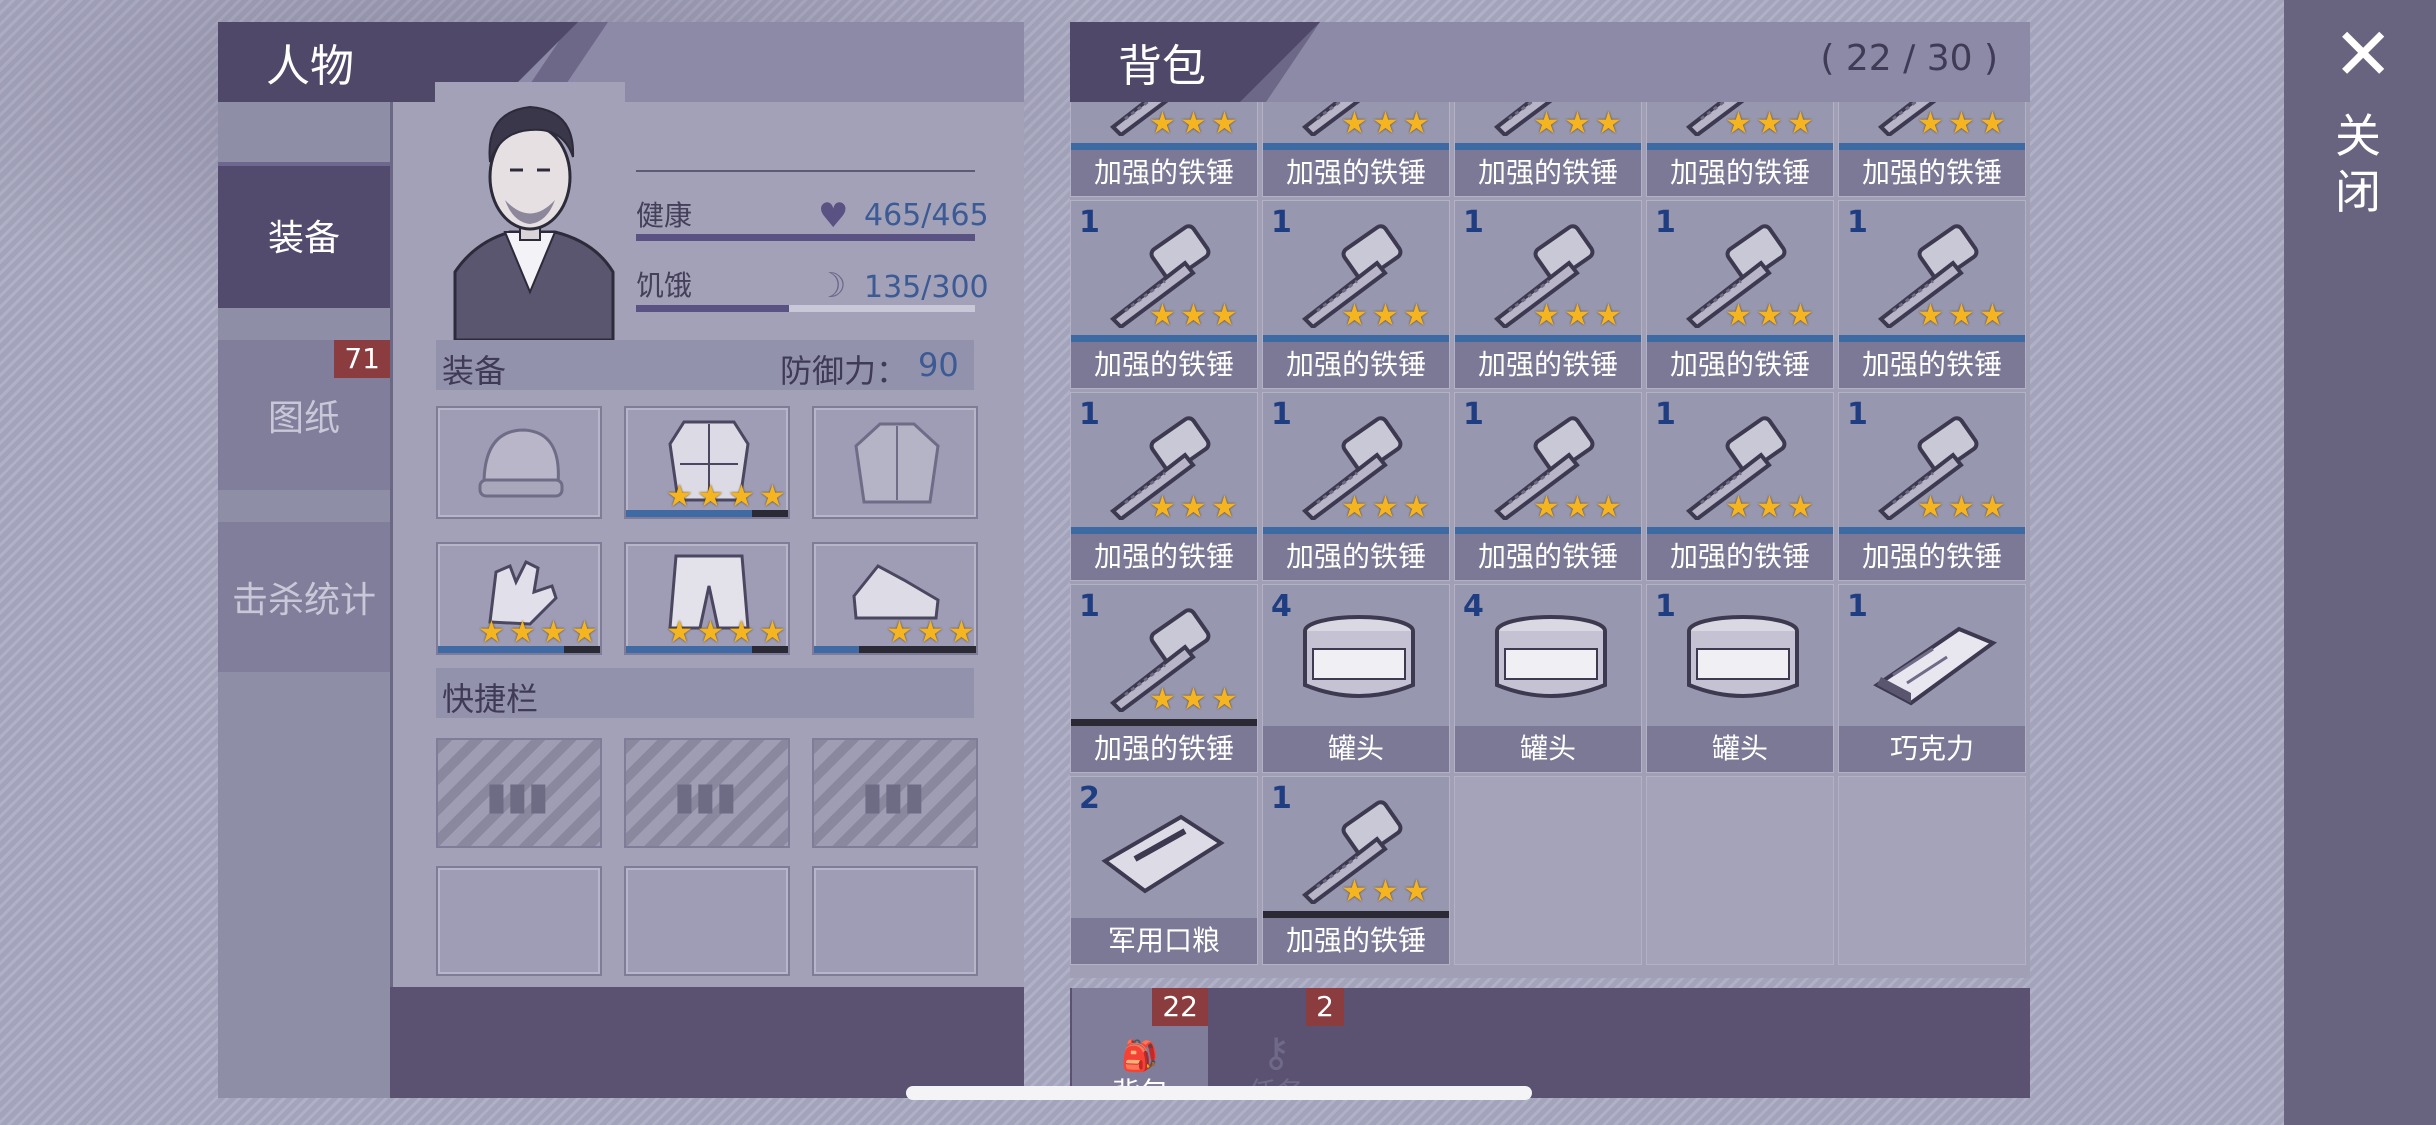 The height and width of the screenshot is (1125, 2436). Describe the element at coordinates (1933, 659) in the screenshot. I see `chocolate-icon` at that location.